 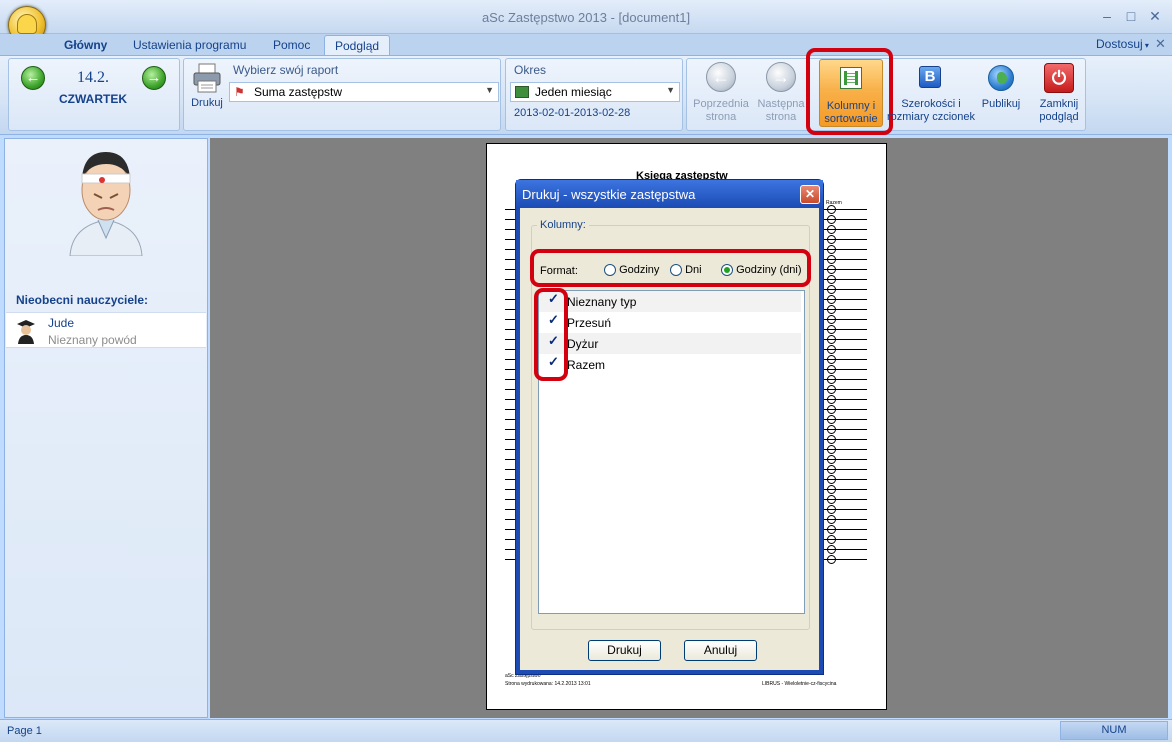 What do you see at coordinates (931, 104) in the screenshot?
I see `widths-fonts-line1: Szerokości i` at bounding box center [931, 104].